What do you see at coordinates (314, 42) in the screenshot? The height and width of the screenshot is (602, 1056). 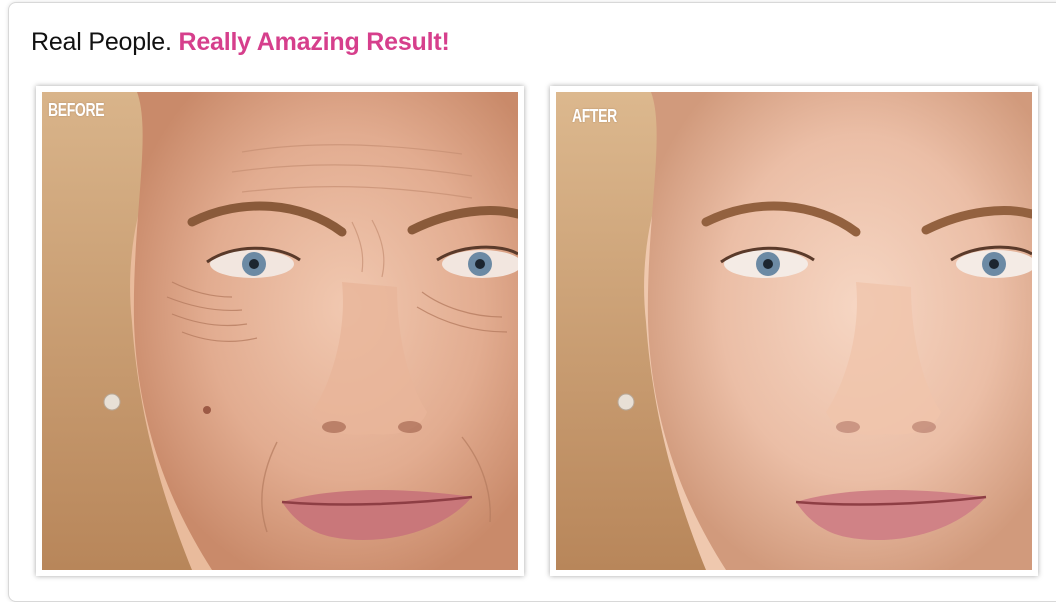 I see `headline-highlight: Really Amazing Result!` at bounding box center [314, 42].